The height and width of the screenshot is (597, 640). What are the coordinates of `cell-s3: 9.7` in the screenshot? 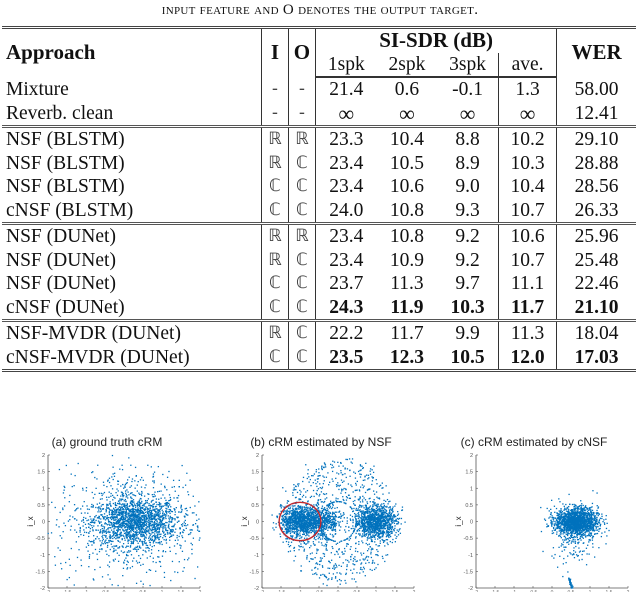 It's located at (467, 284).